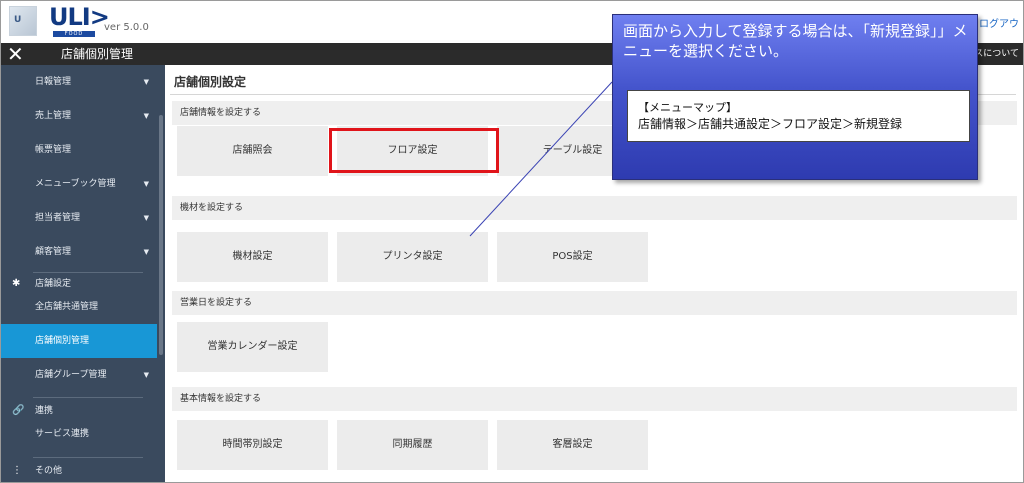  I want to click on sidebar-scrollbar, so click(161, 273).